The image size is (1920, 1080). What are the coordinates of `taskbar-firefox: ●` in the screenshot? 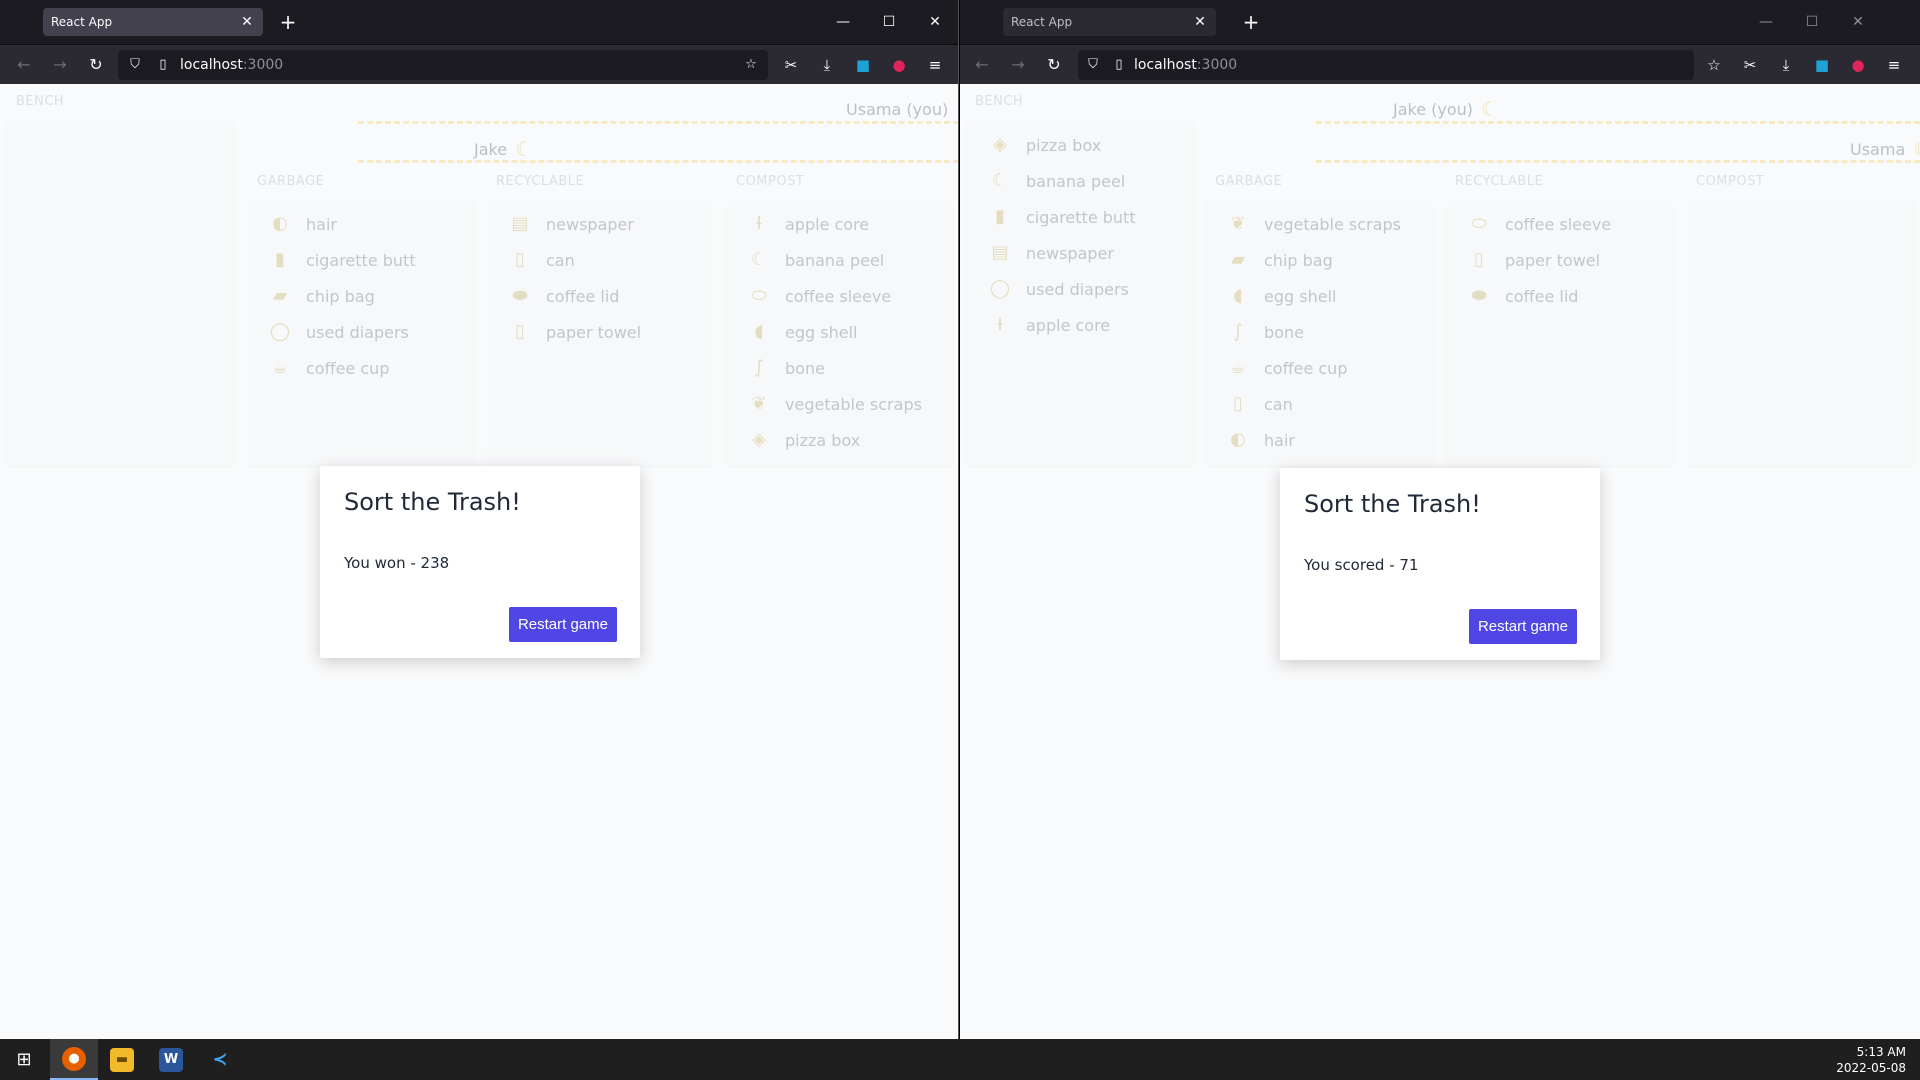 It's located at (74, 1059).